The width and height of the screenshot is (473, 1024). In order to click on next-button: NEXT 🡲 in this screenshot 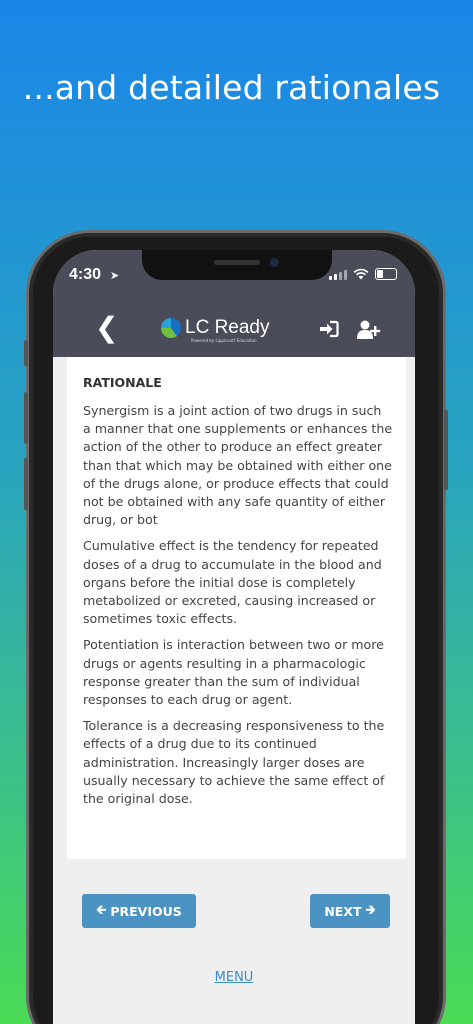, I will do `click(350, 911)`.